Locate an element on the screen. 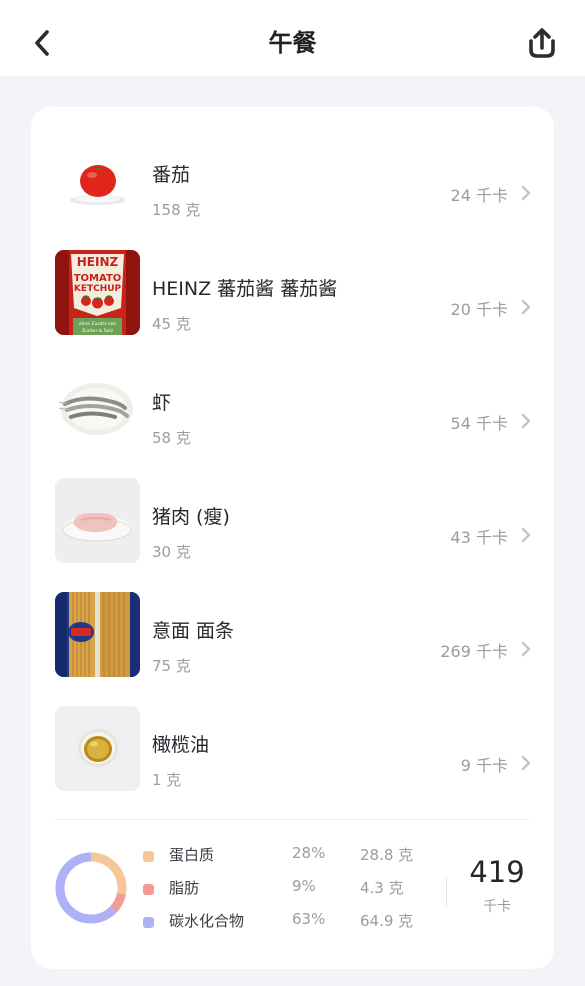  food-name: 橄榄油 is located at coordinates (181, 745).